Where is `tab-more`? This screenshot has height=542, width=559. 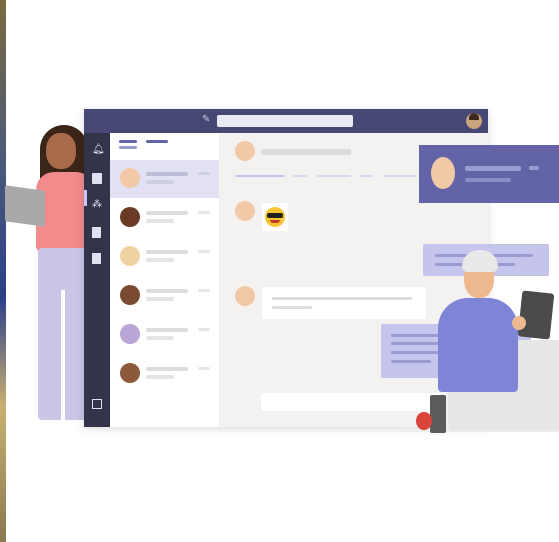 tab-more is located at coordinates (366, 176).